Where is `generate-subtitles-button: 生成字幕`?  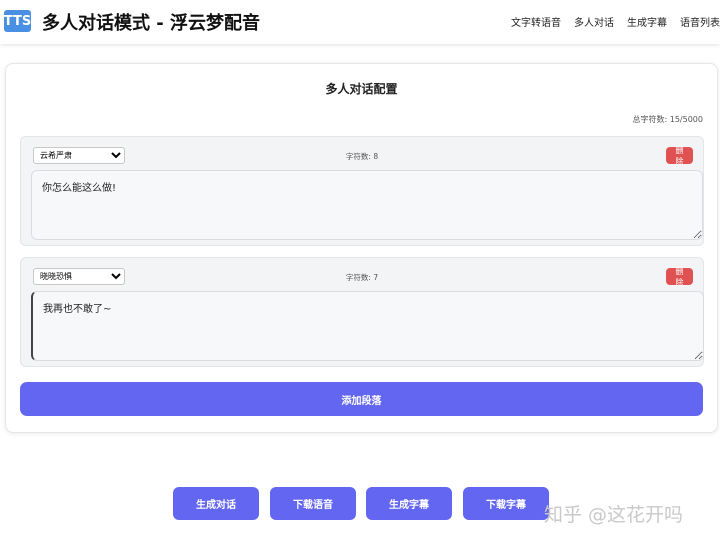
generate-subtitles-button: 生成字幕 is located at coordinates (409, 503).